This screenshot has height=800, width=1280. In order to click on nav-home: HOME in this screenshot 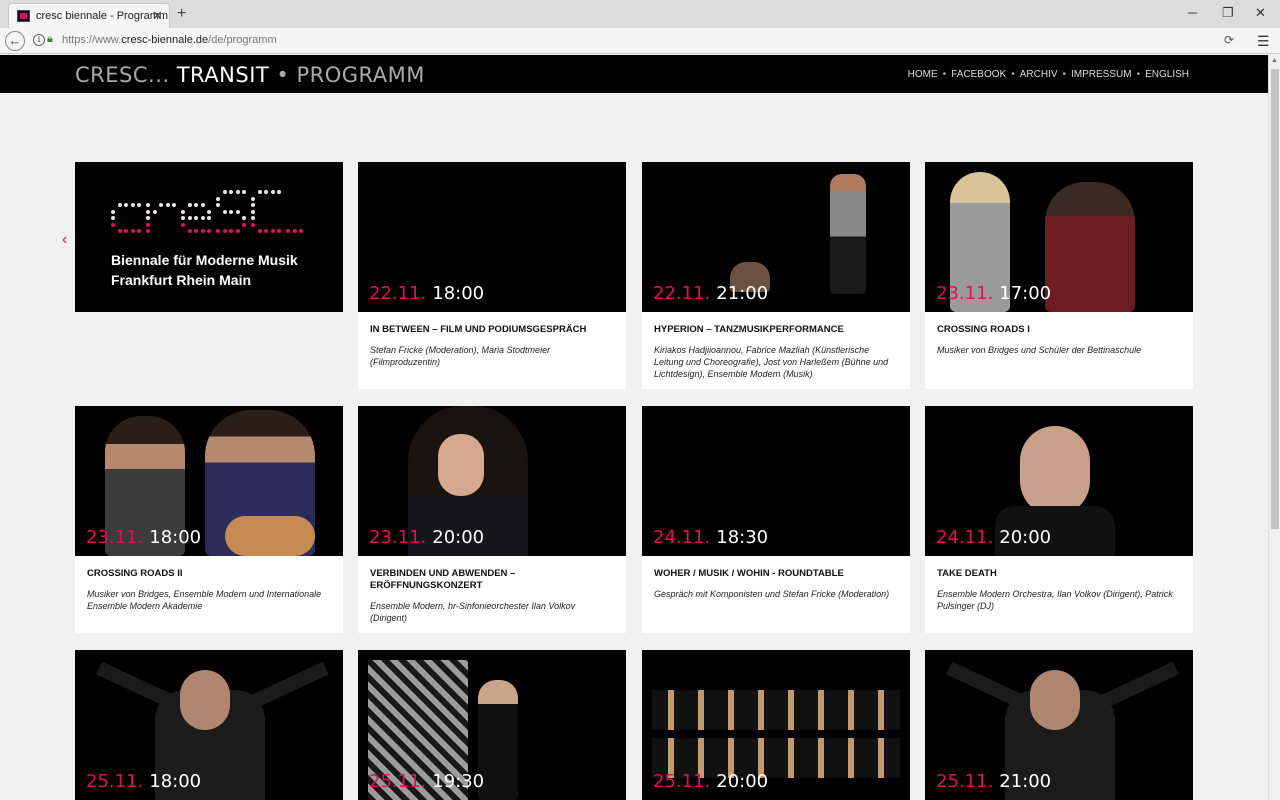, I will do `click(923, 74)`.